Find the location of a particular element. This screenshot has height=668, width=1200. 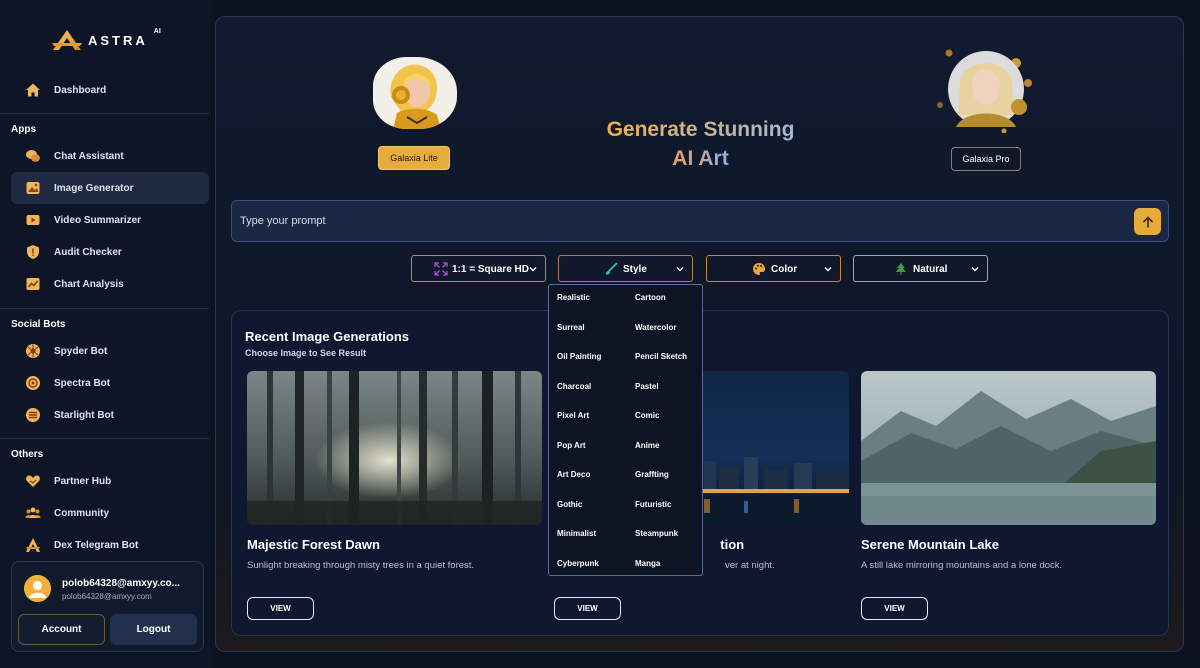

style-option: Steampunk is located at coordinates (656, 533).